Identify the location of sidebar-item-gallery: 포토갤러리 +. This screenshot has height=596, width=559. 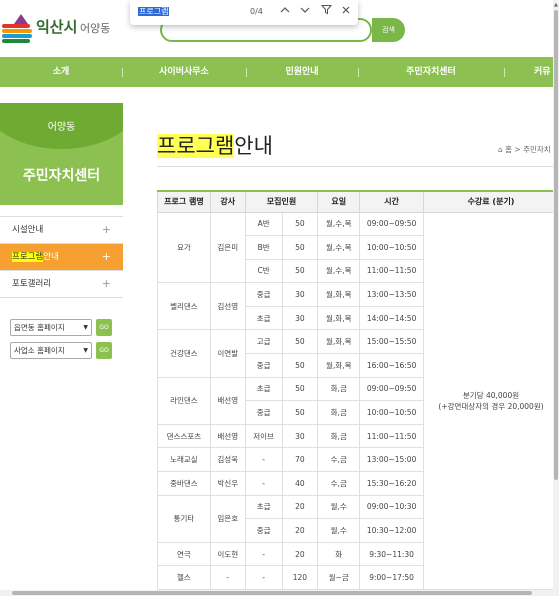
(61, 284).